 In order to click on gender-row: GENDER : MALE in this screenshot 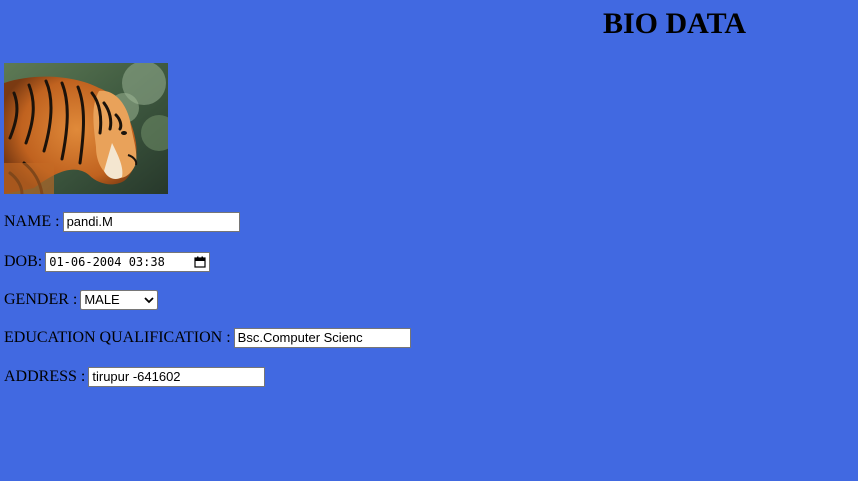, I will do `click(81, 300)`.